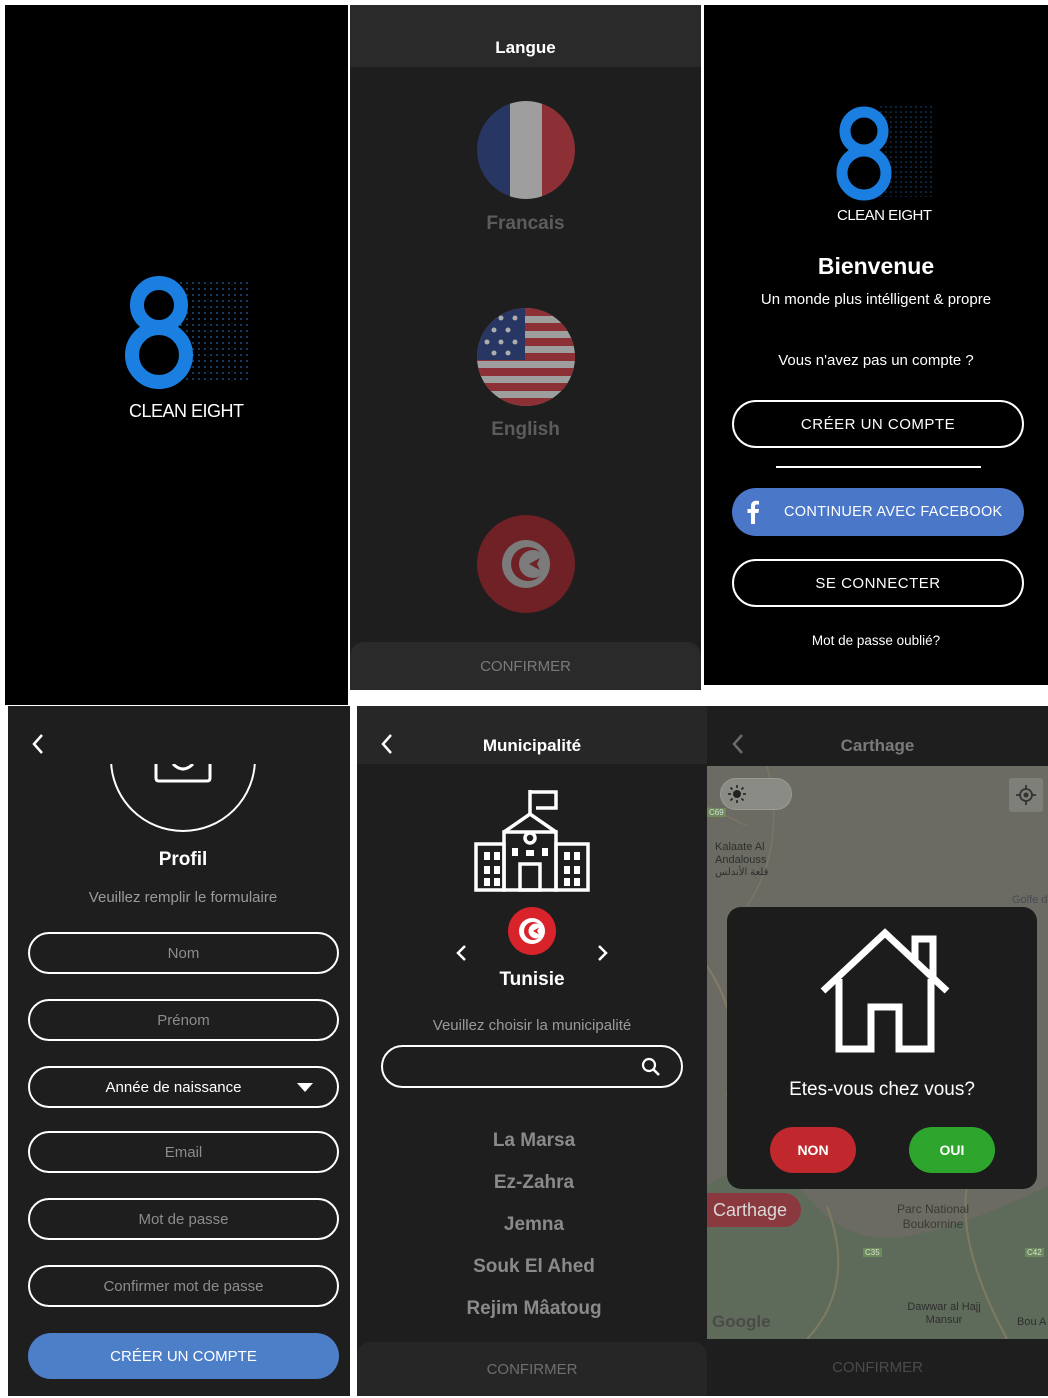  Describe the element at coordinates (533, 1183) in the screenshot. I see `list-item: Ez-Zahra` at that location.